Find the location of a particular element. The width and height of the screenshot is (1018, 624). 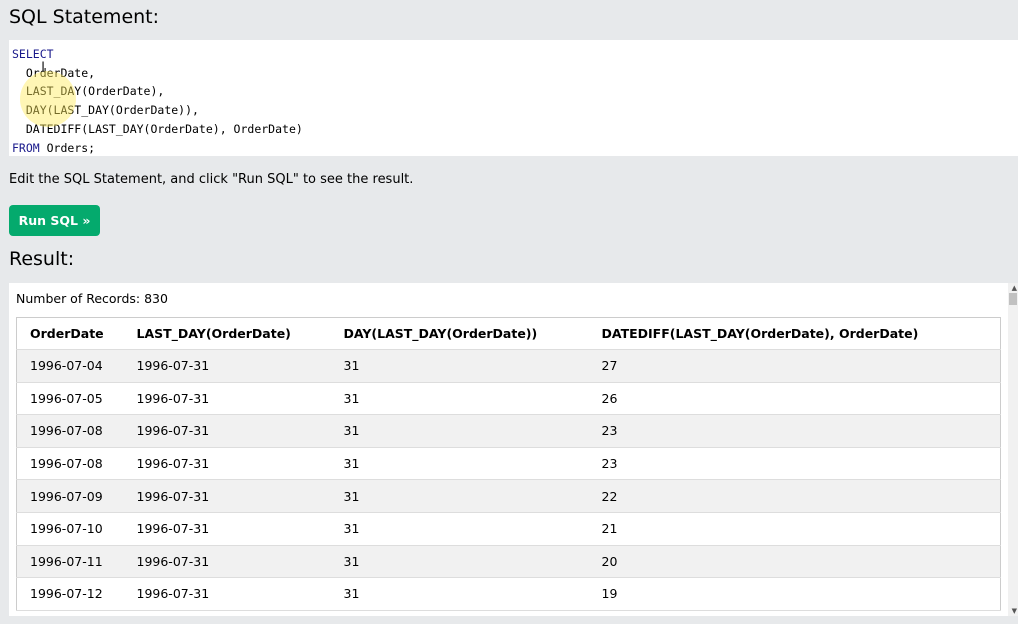

table-cell: 1996-07-04 is located at coordinates (70, 366).